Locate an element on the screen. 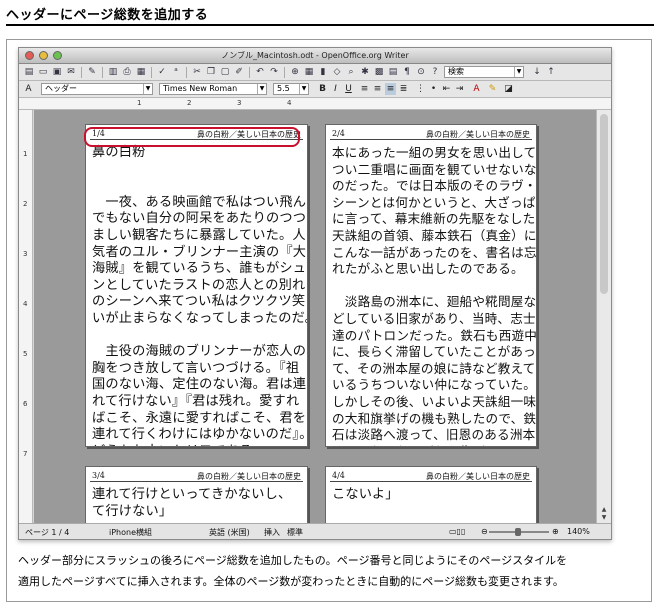 The width and height of the screenshot is (660, 607). email-icon: ✉ is located at coordinates (71, 72).